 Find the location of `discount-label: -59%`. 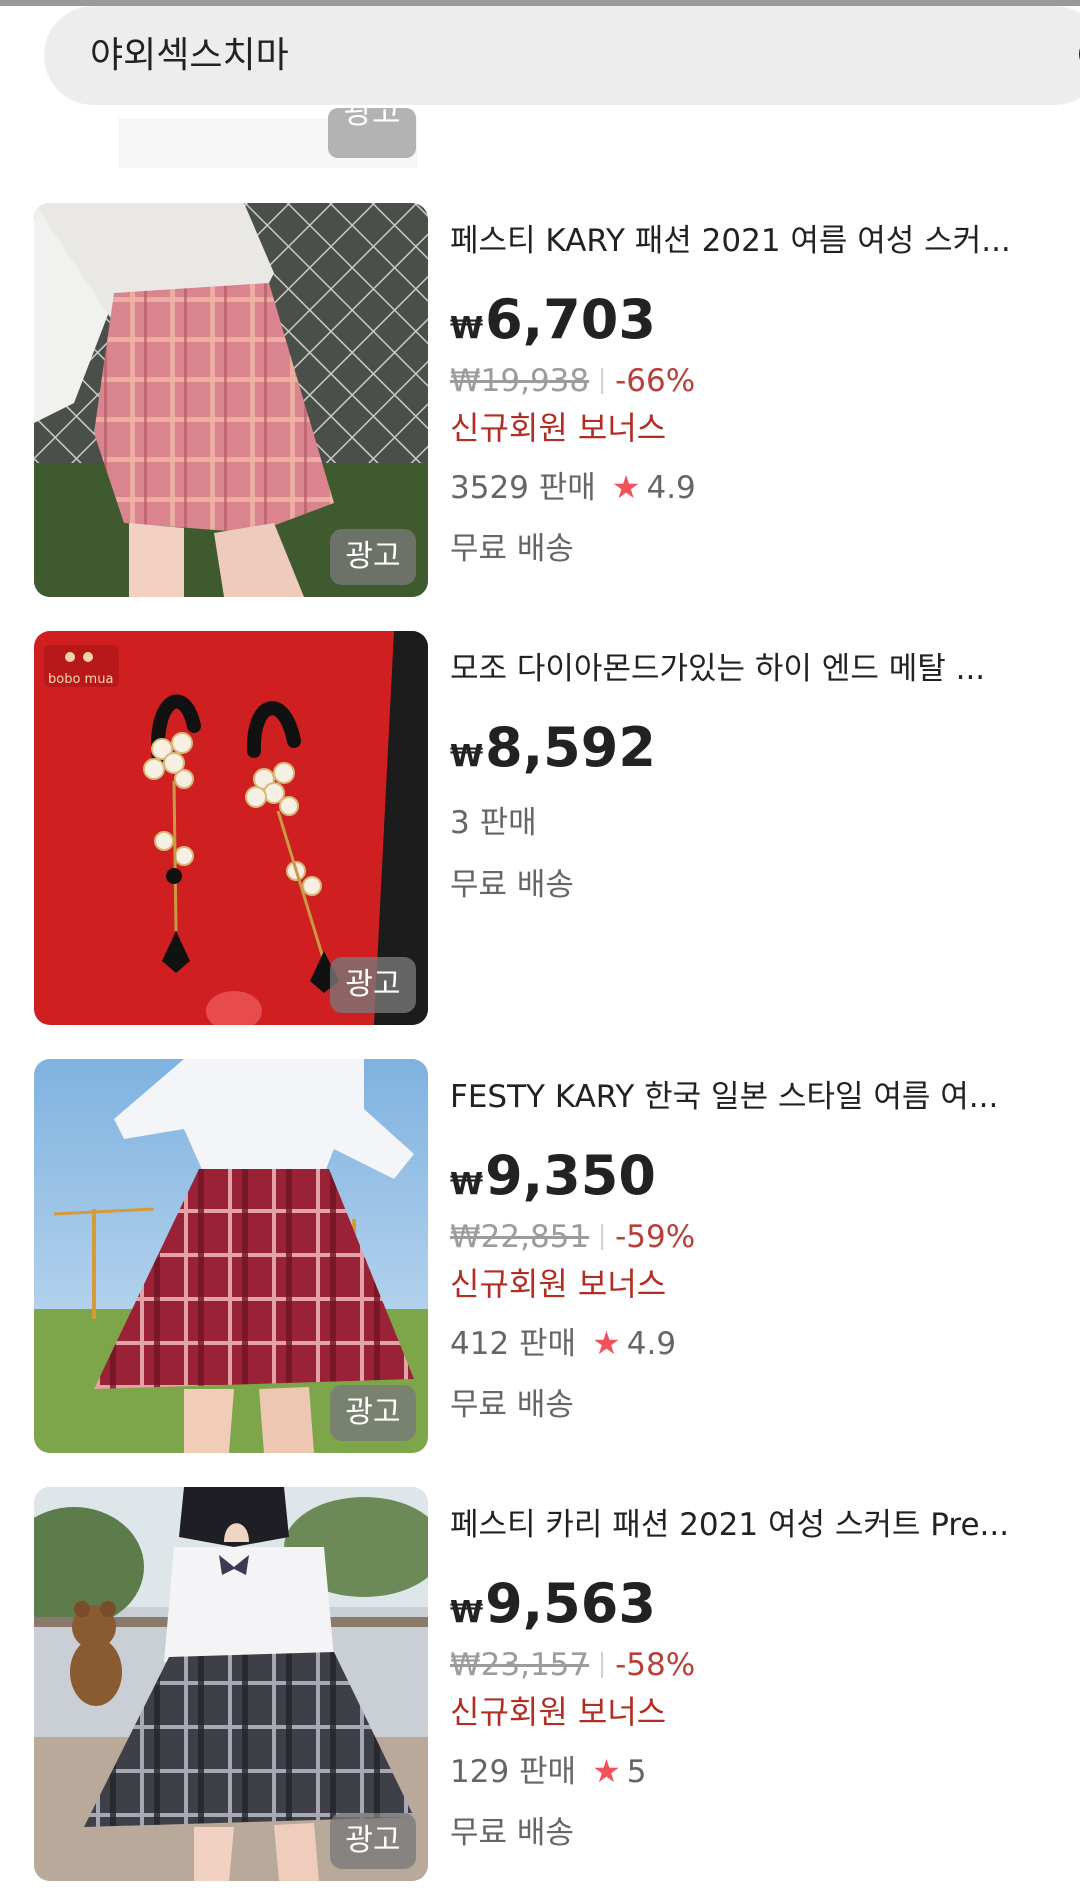

discount-label: -59% is located at coordinates (655, 1237).